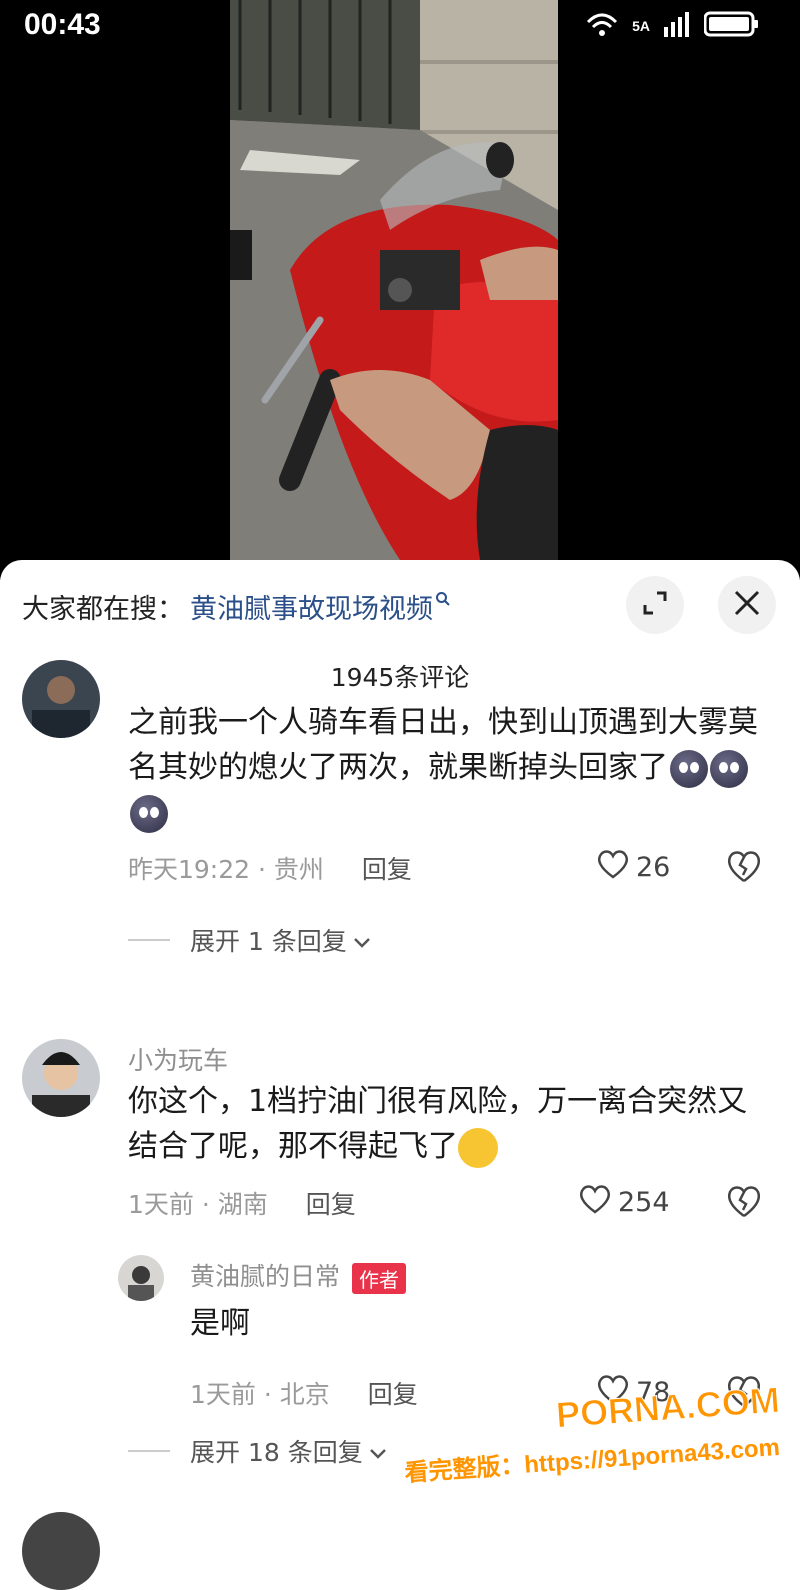 This screenshot has width=800, height=1590. I want to click on author-badge: 作者, so click(379, 1278).